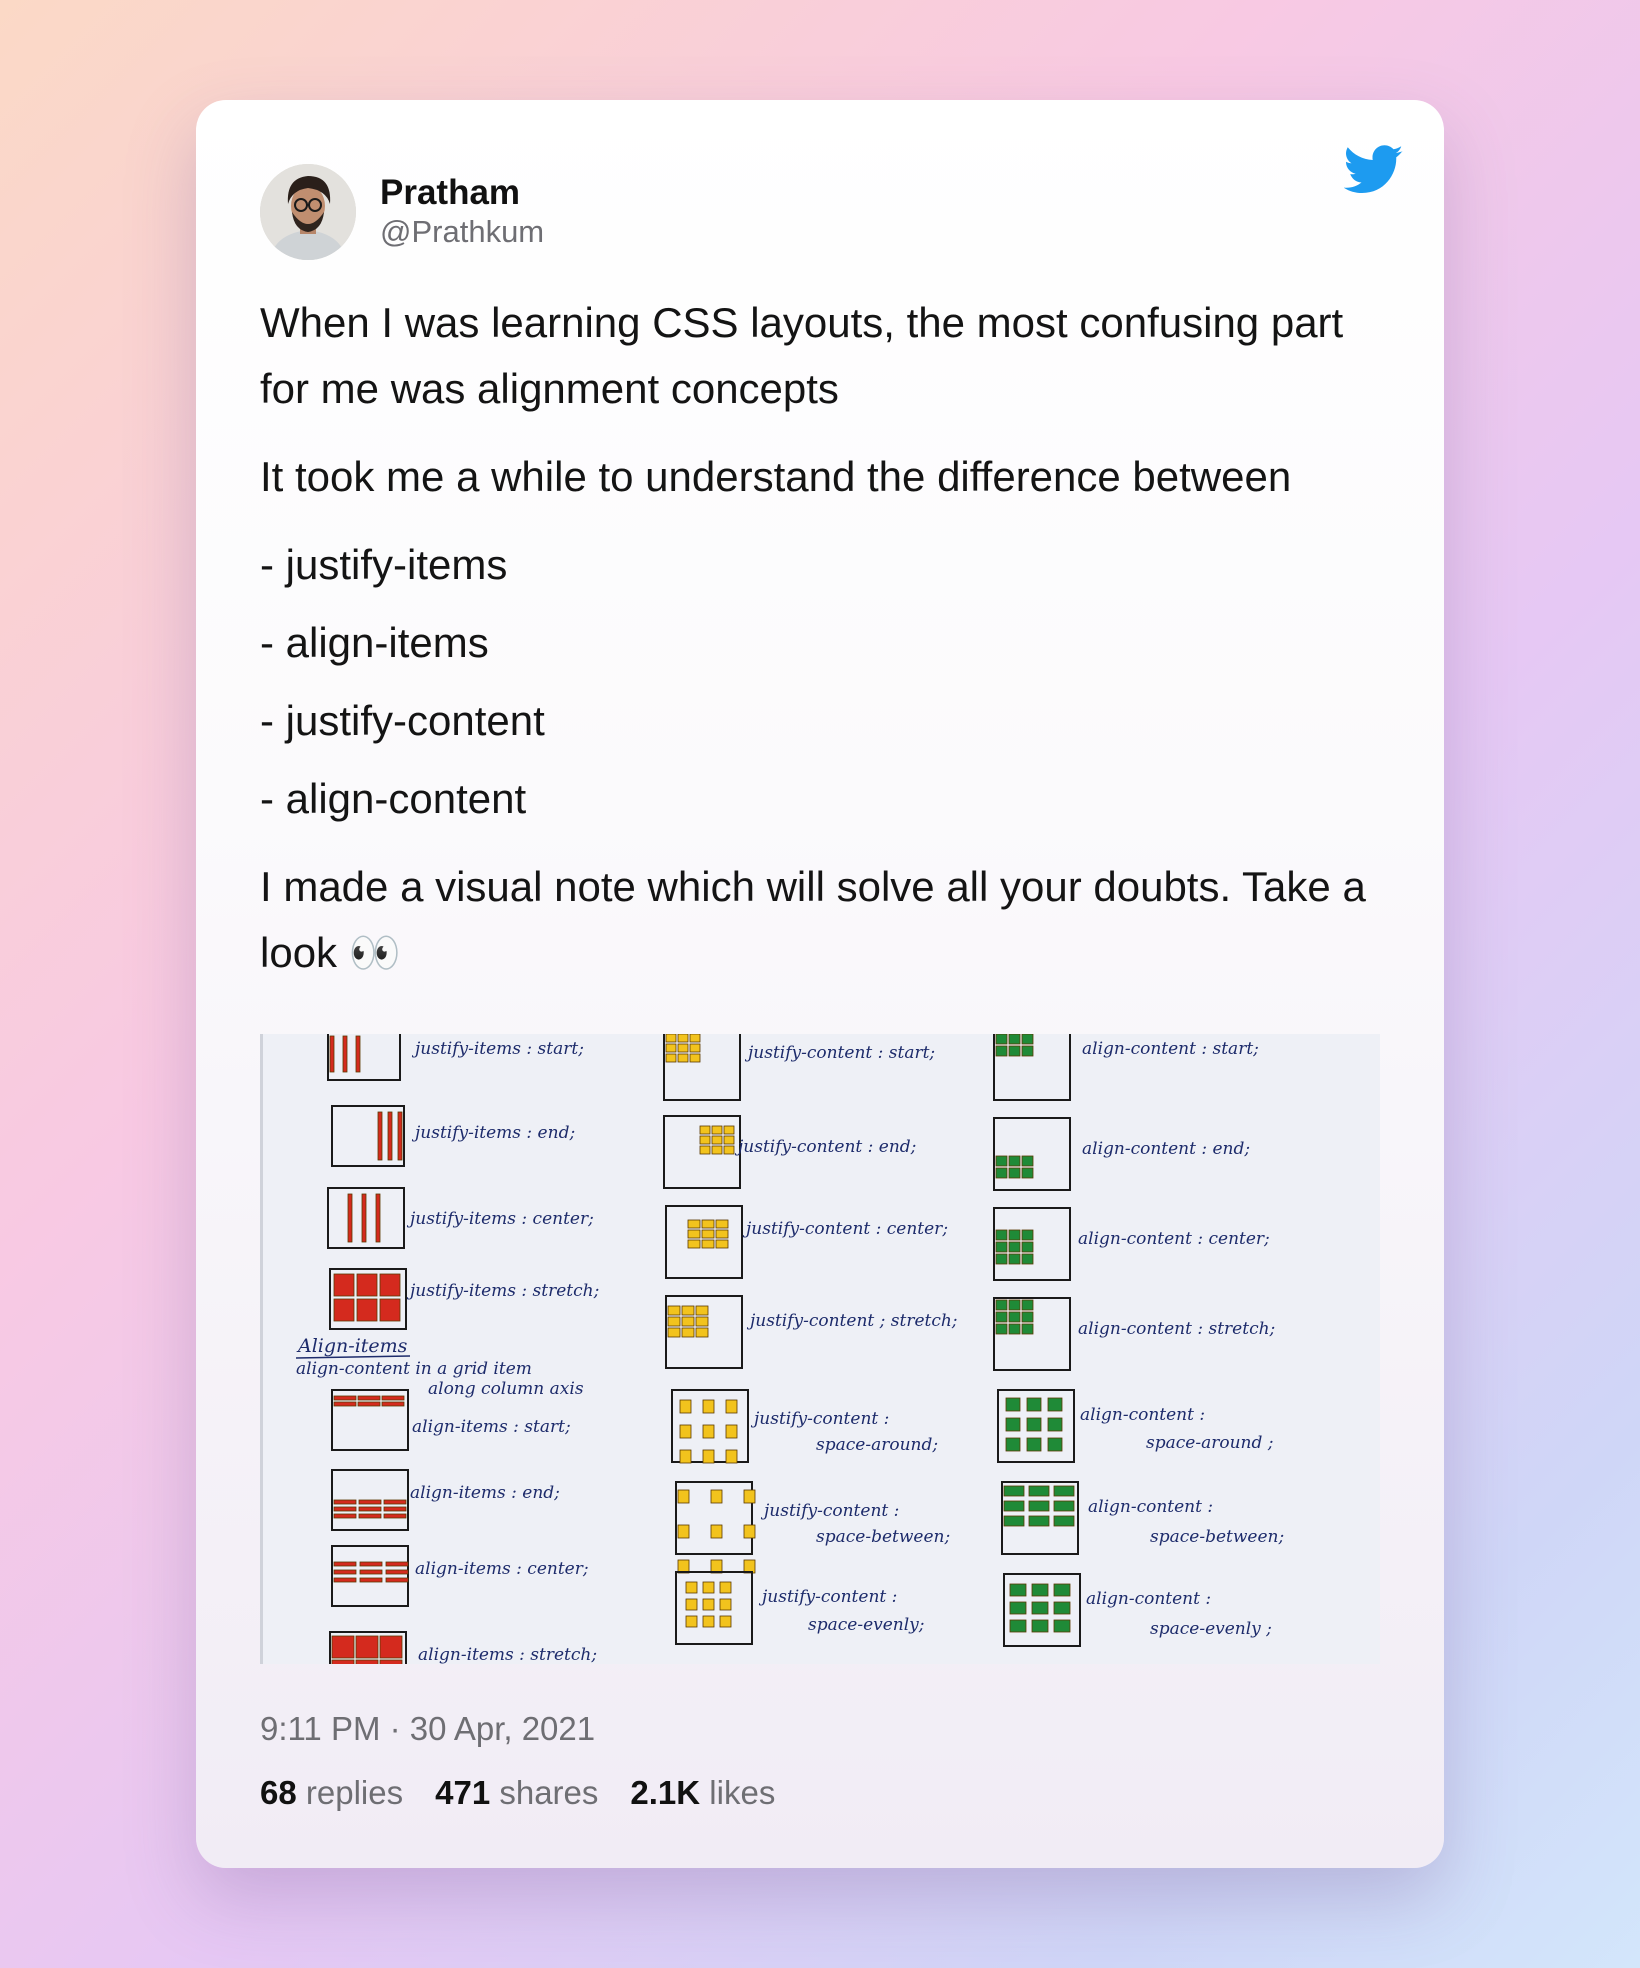 The height and width of the screenshot is (1968, 1640). I want to click on note-items-ai-stretch, so click(367, 1649).